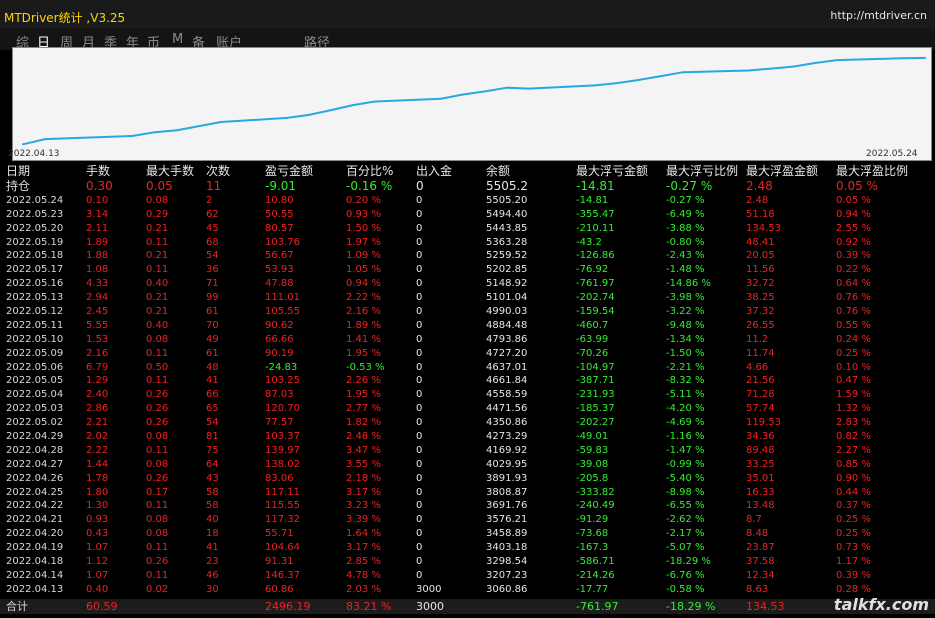 The height and width of the screenshot is (618, 935). Describe the element at coordinates (363, 381) in the screenshot. I see `cell-col-5: 2.26 %` at that location.